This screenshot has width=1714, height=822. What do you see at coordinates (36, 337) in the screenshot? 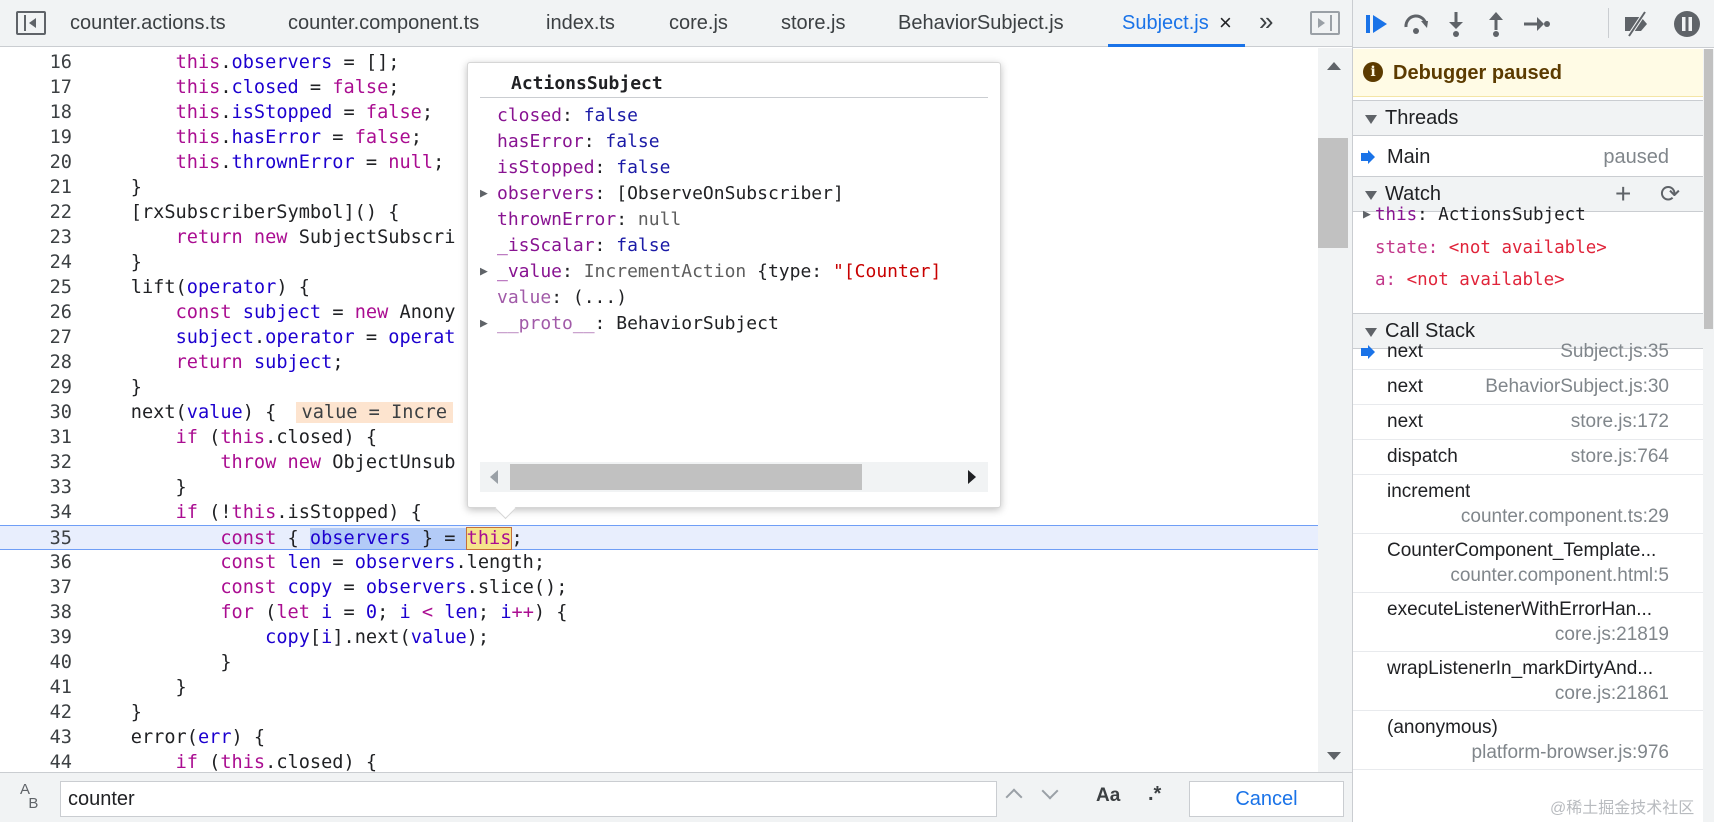
I see `line-number: 27` at bounding box center [36, 337].